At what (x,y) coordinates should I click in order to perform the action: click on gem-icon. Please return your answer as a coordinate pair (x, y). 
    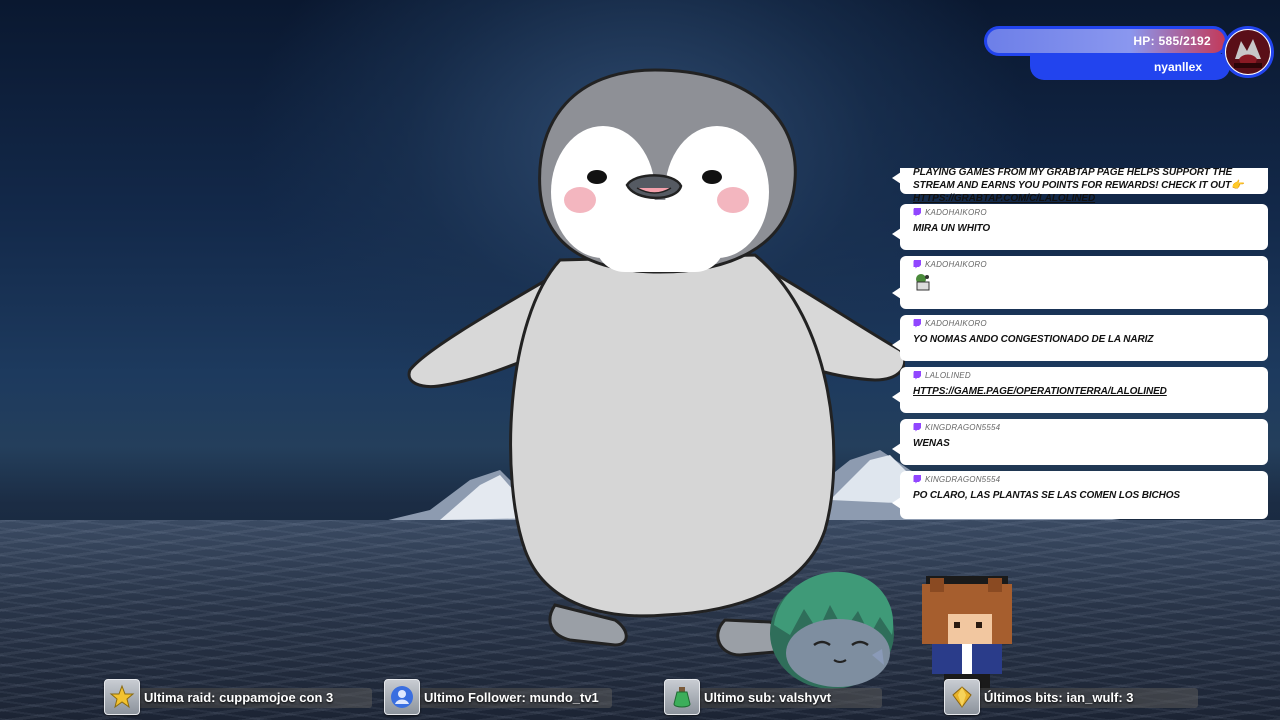
    Looking at the image, I should click on (962, 697).